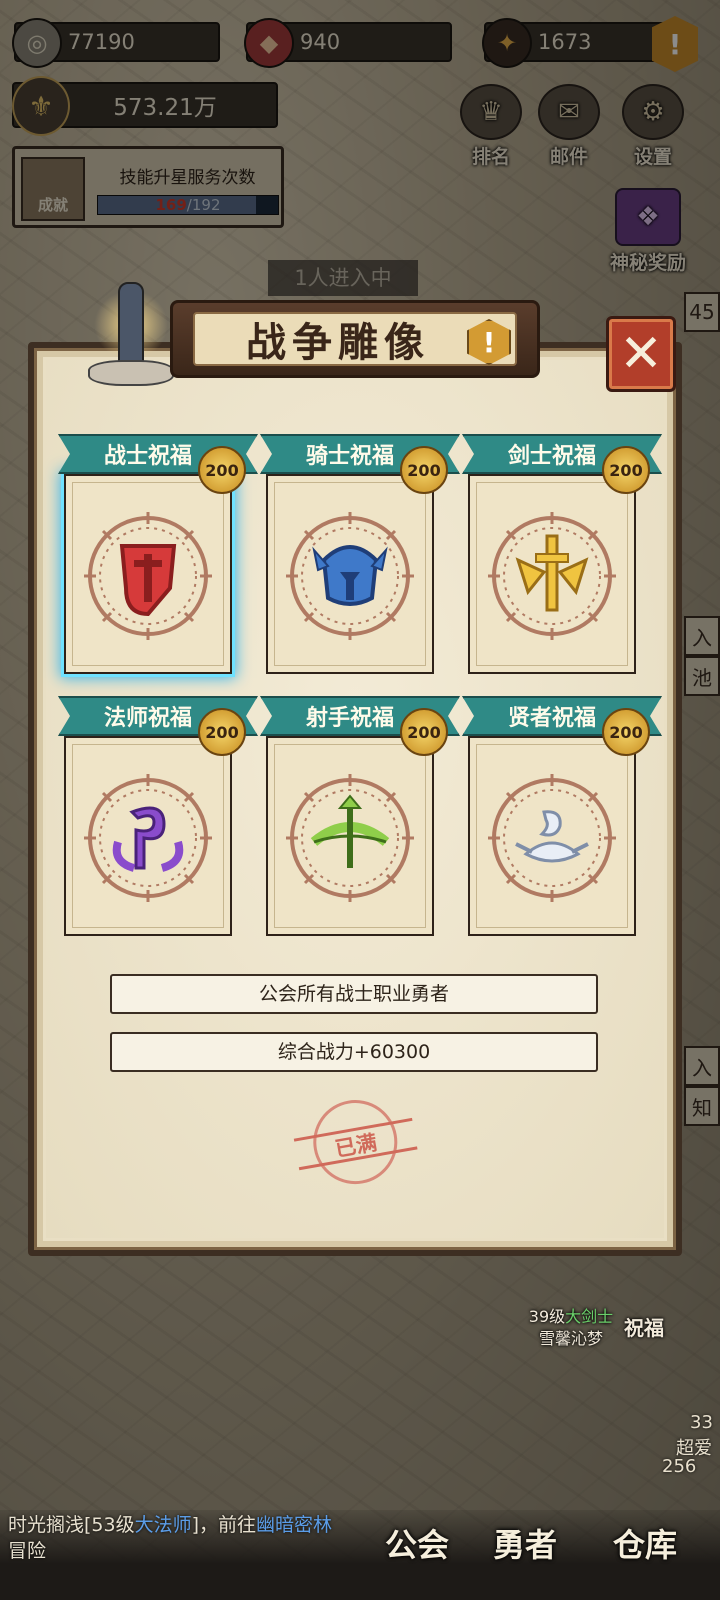 This screenshot has height=1600, width=720. I want to click on hero-level: 39级, so click(547, 1316).